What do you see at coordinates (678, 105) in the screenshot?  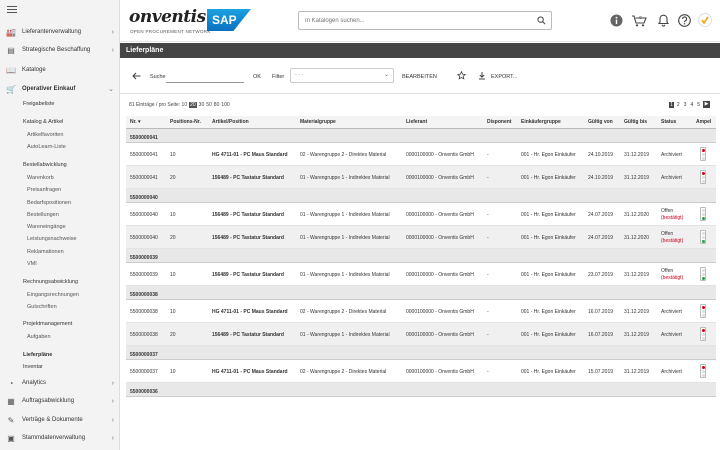 I see `page-link-2: 2` at bounding box center [678, 105].